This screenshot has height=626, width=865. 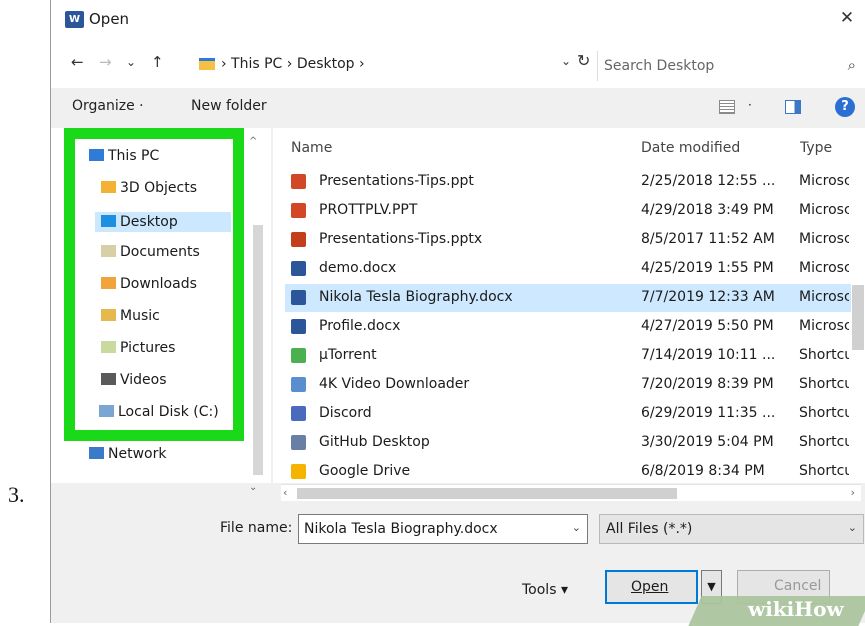 I want to click on column-header-type: Type, so click(x=816, y=148).